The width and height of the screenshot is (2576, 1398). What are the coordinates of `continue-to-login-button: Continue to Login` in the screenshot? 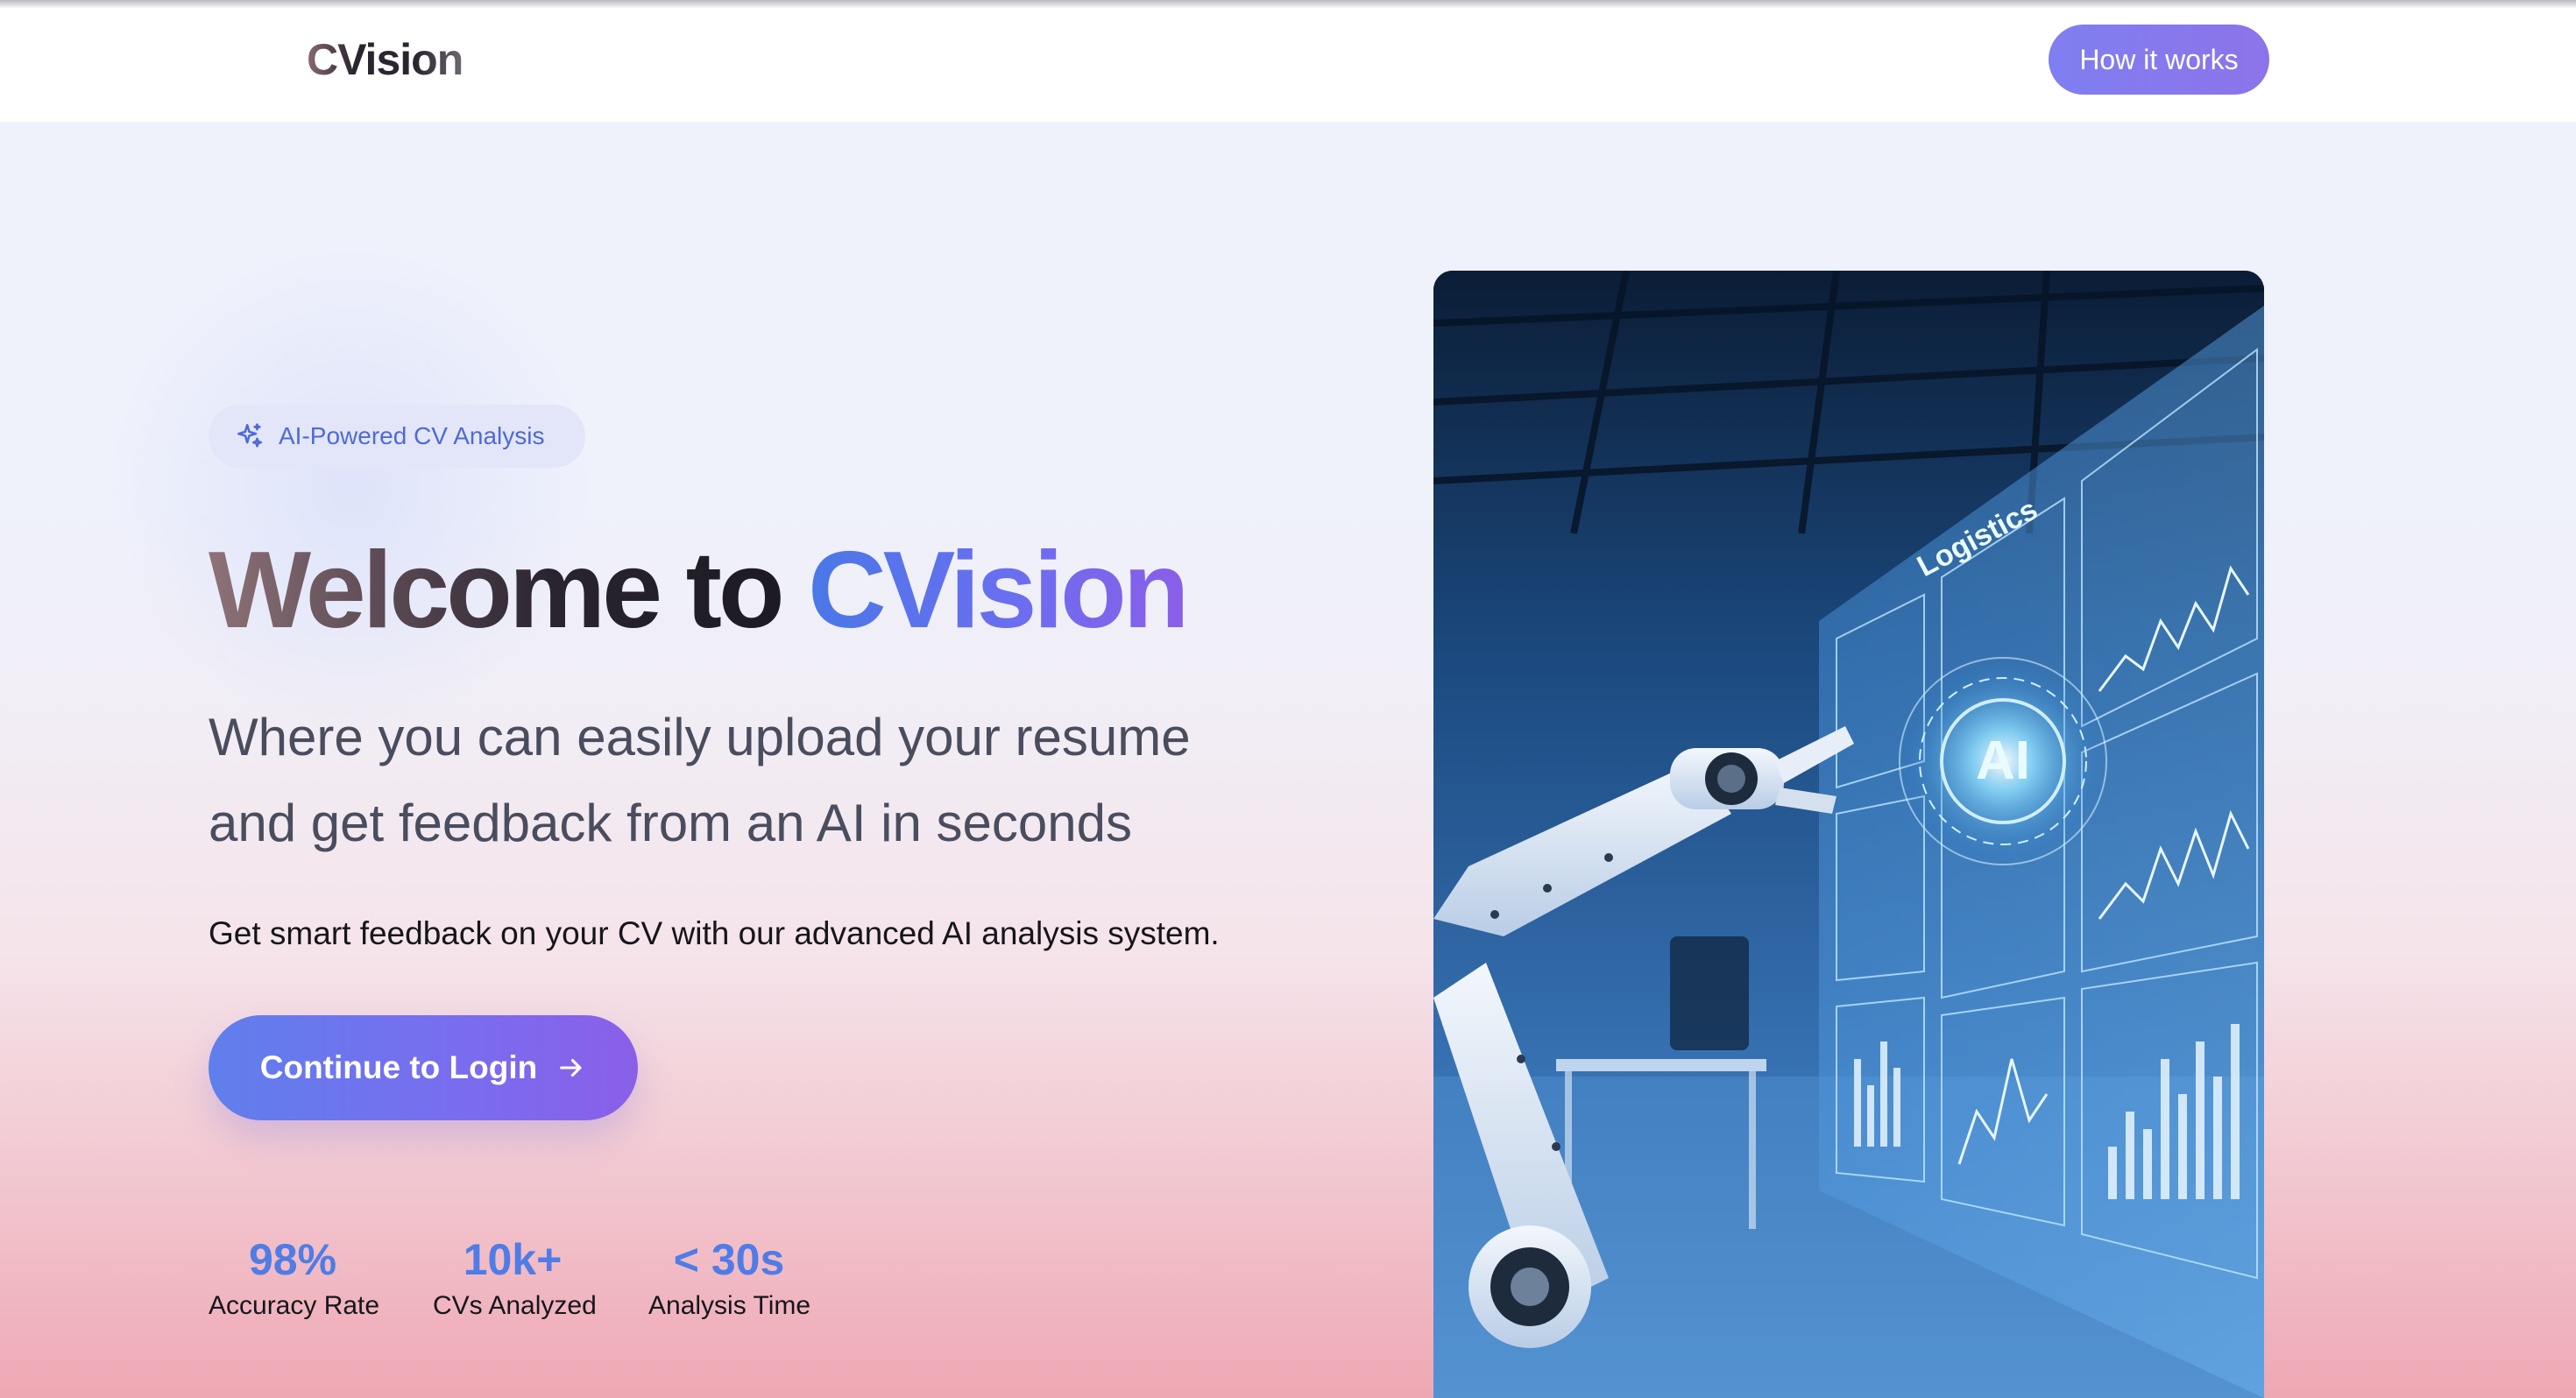 It's located at (423, 1067).